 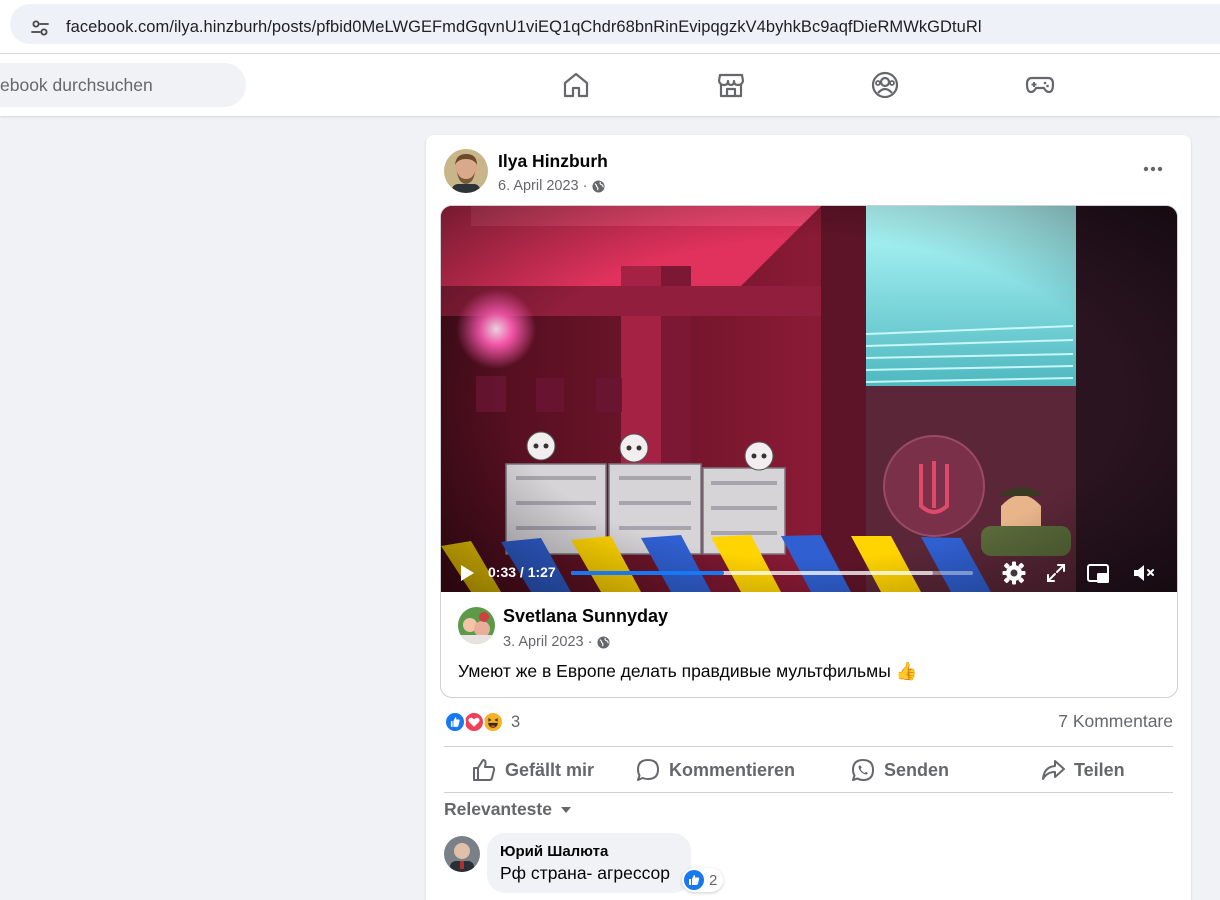 I want to click on comment-sort-dropdown: Relevanteste, so click(x=508, y=809).